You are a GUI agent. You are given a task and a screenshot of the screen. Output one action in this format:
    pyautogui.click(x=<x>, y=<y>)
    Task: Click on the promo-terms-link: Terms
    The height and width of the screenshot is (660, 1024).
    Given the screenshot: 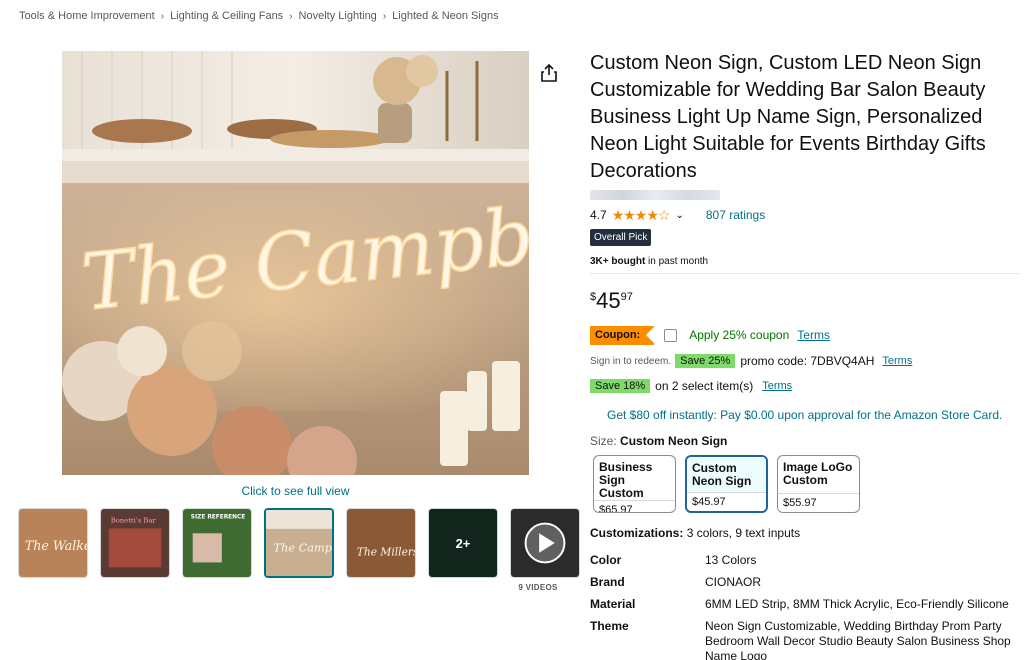 What is the action you would take?
    pyautogui.click(x=897, y=361)
    